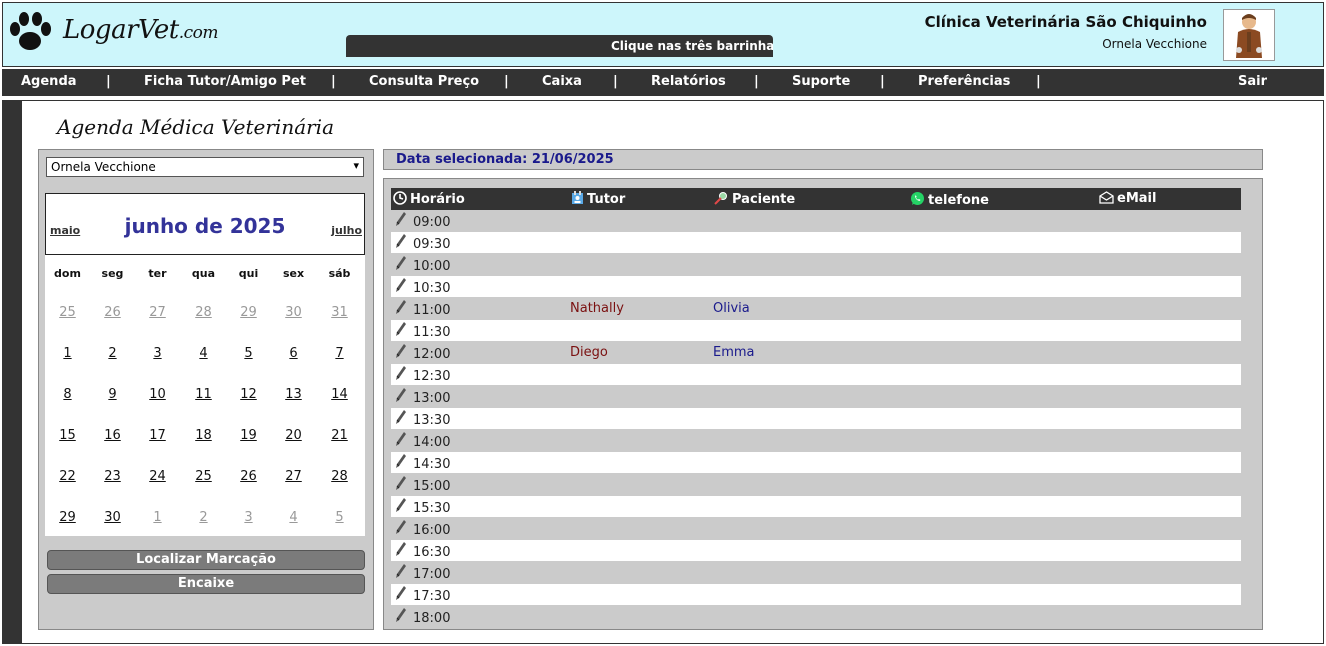 Image resolution: width=1326 pixels, height=646 pixels. Describe the element at coordinates (688, 81) in the screenshot. I see `nav-relatorios: Relatórios` at that location.